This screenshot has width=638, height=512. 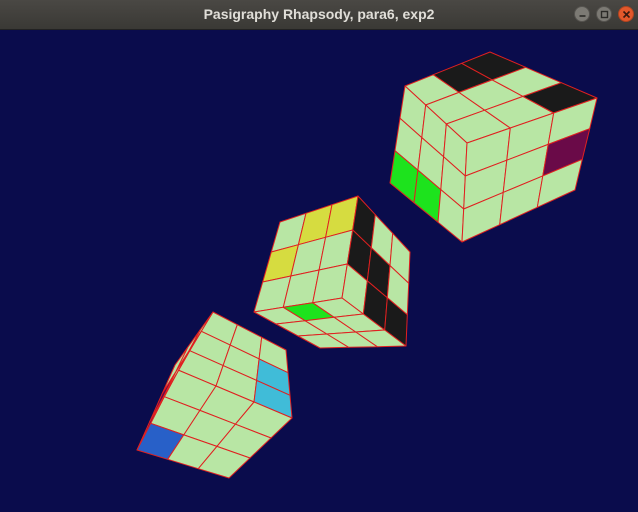 I want to click on minimize-icon, so click(x=582, y=16).